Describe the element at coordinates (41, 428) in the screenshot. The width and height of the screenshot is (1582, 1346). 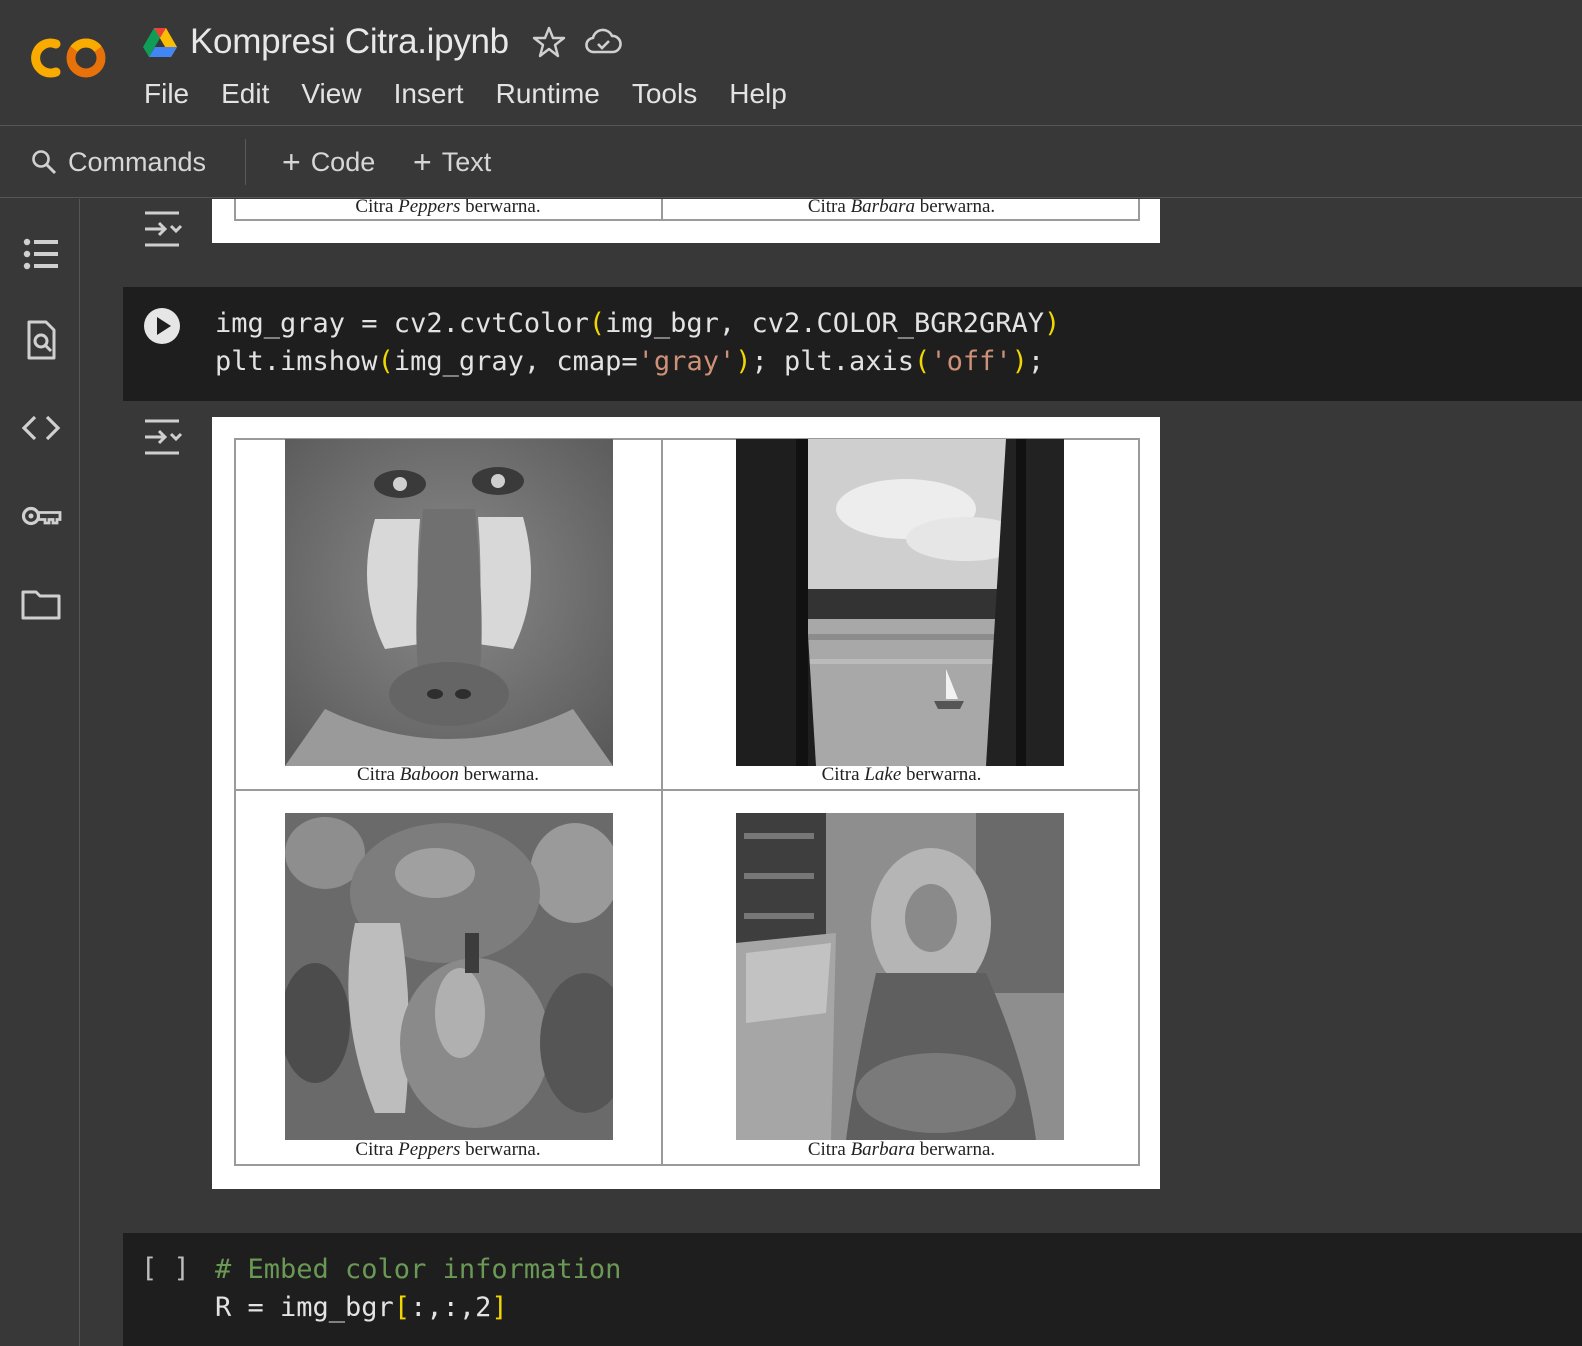
I see `code-snippets-icon` at that location.